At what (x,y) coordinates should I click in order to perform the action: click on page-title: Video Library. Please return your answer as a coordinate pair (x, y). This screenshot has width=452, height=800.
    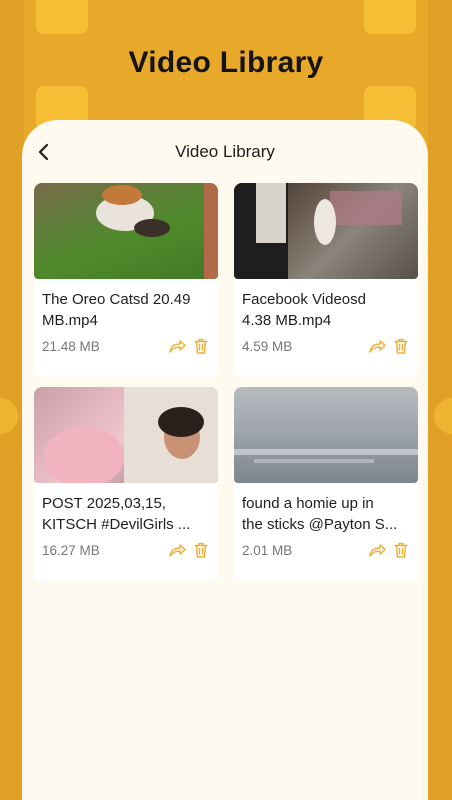
    Looking at the image, I should click on (225, 151).